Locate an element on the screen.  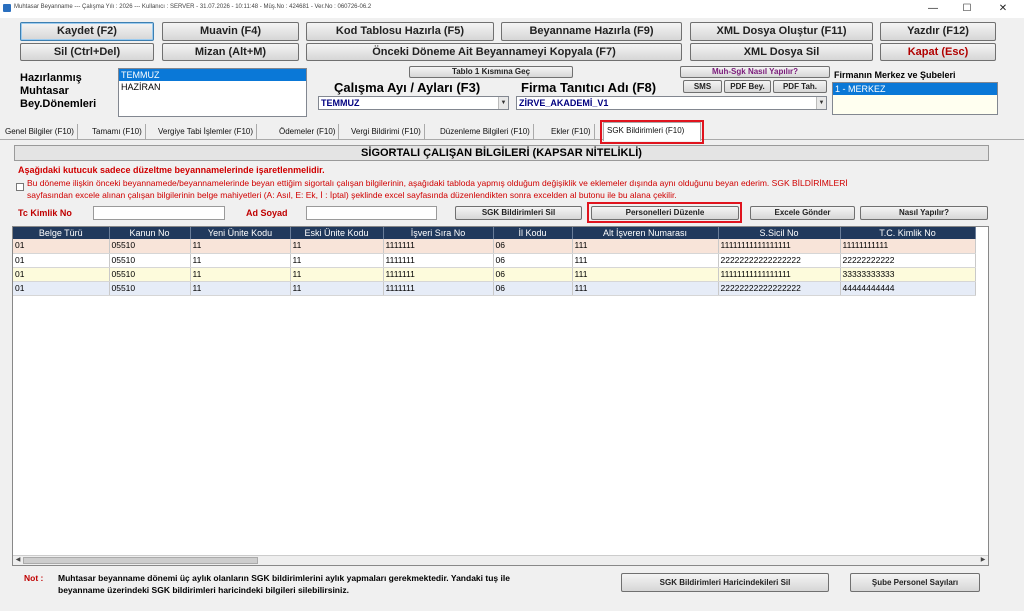
branches-list: 1 - MERKEZ is located at coordinates (915, 98).